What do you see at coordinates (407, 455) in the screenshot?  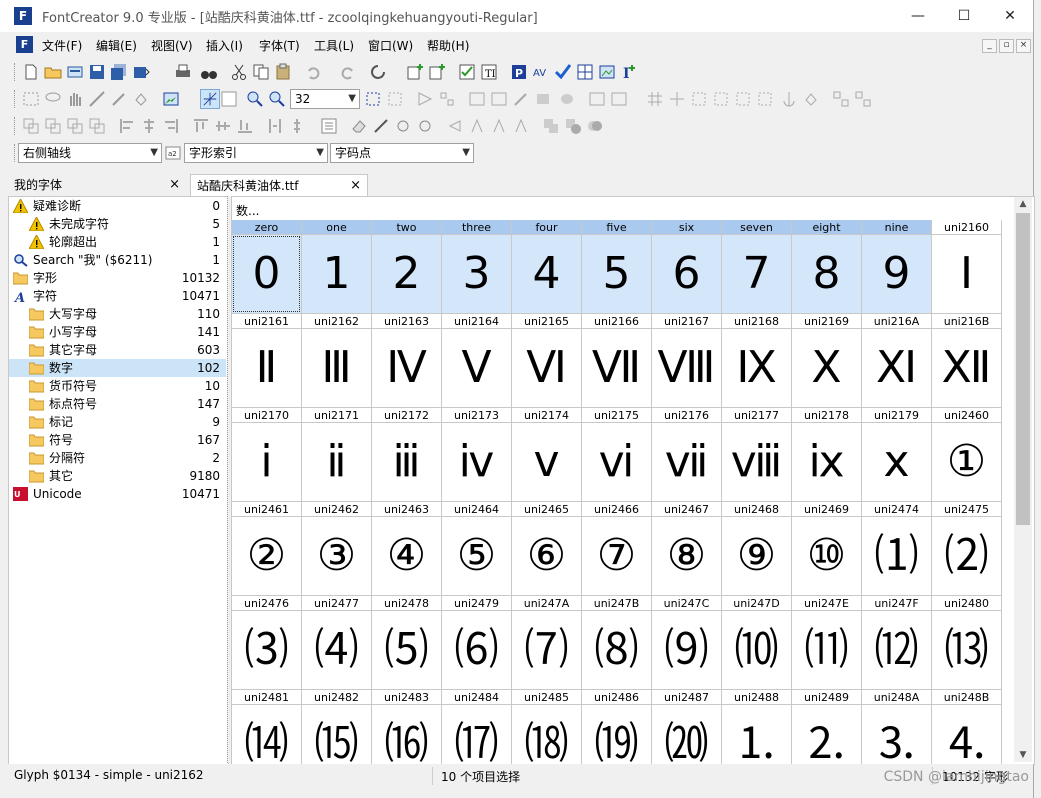 I see `glyph-cell: uni2172 ⅲ` at bounding box center [407, 455].